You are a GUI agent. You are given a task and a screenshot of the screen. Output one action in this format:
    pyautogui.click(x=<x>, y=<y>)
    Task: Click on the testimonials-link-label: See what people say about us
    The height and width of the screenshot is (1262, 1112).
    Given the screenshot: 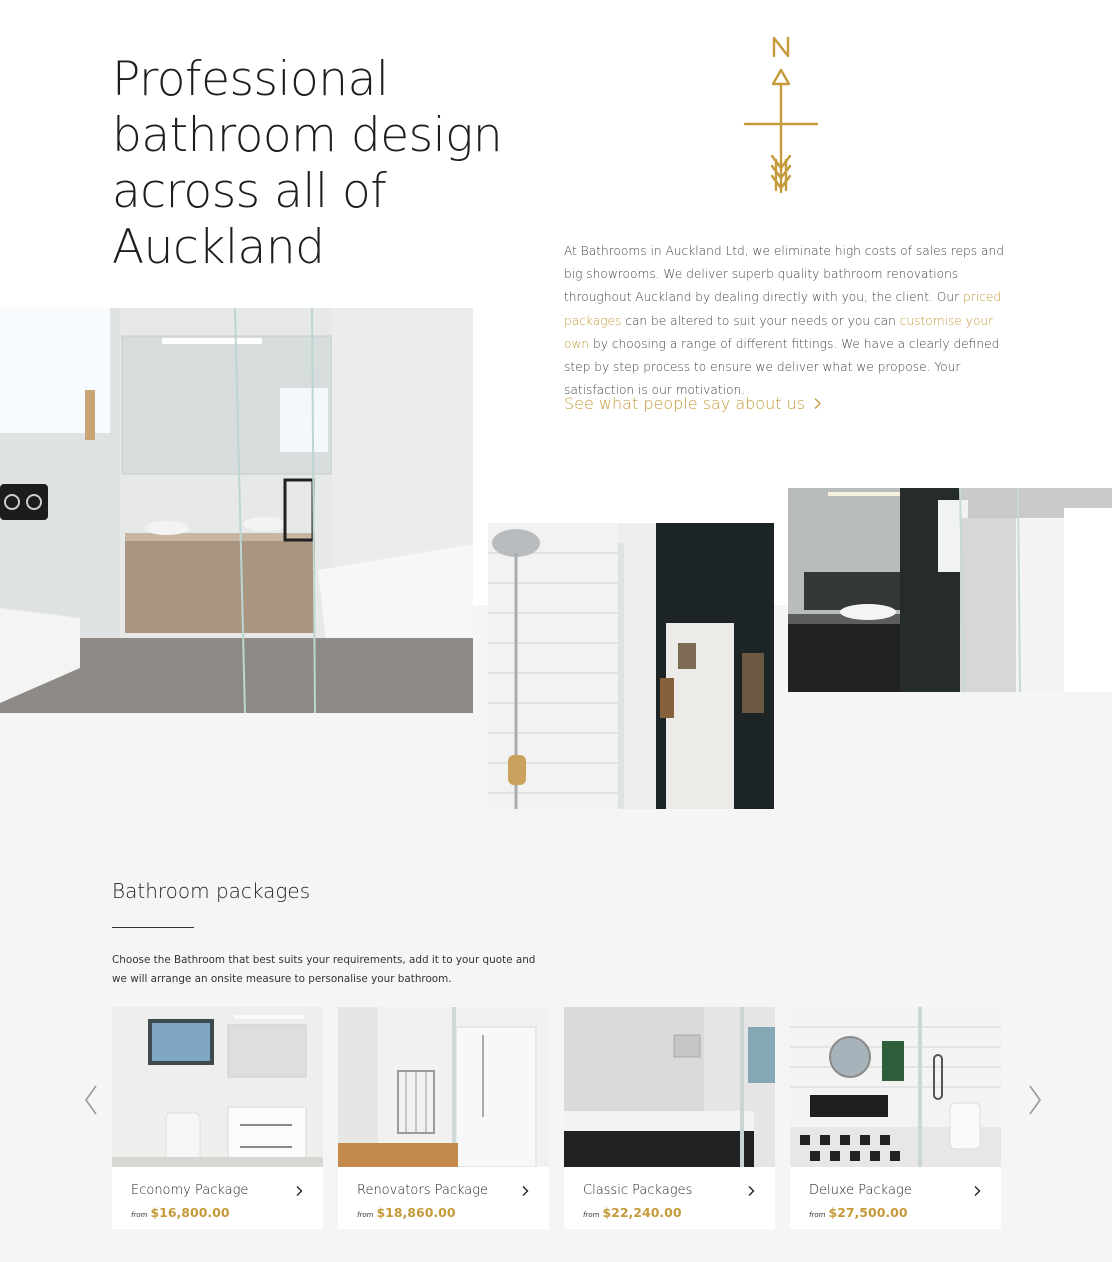 What is the action you would take?
    pyautogui.click(x=685, y=403)
    